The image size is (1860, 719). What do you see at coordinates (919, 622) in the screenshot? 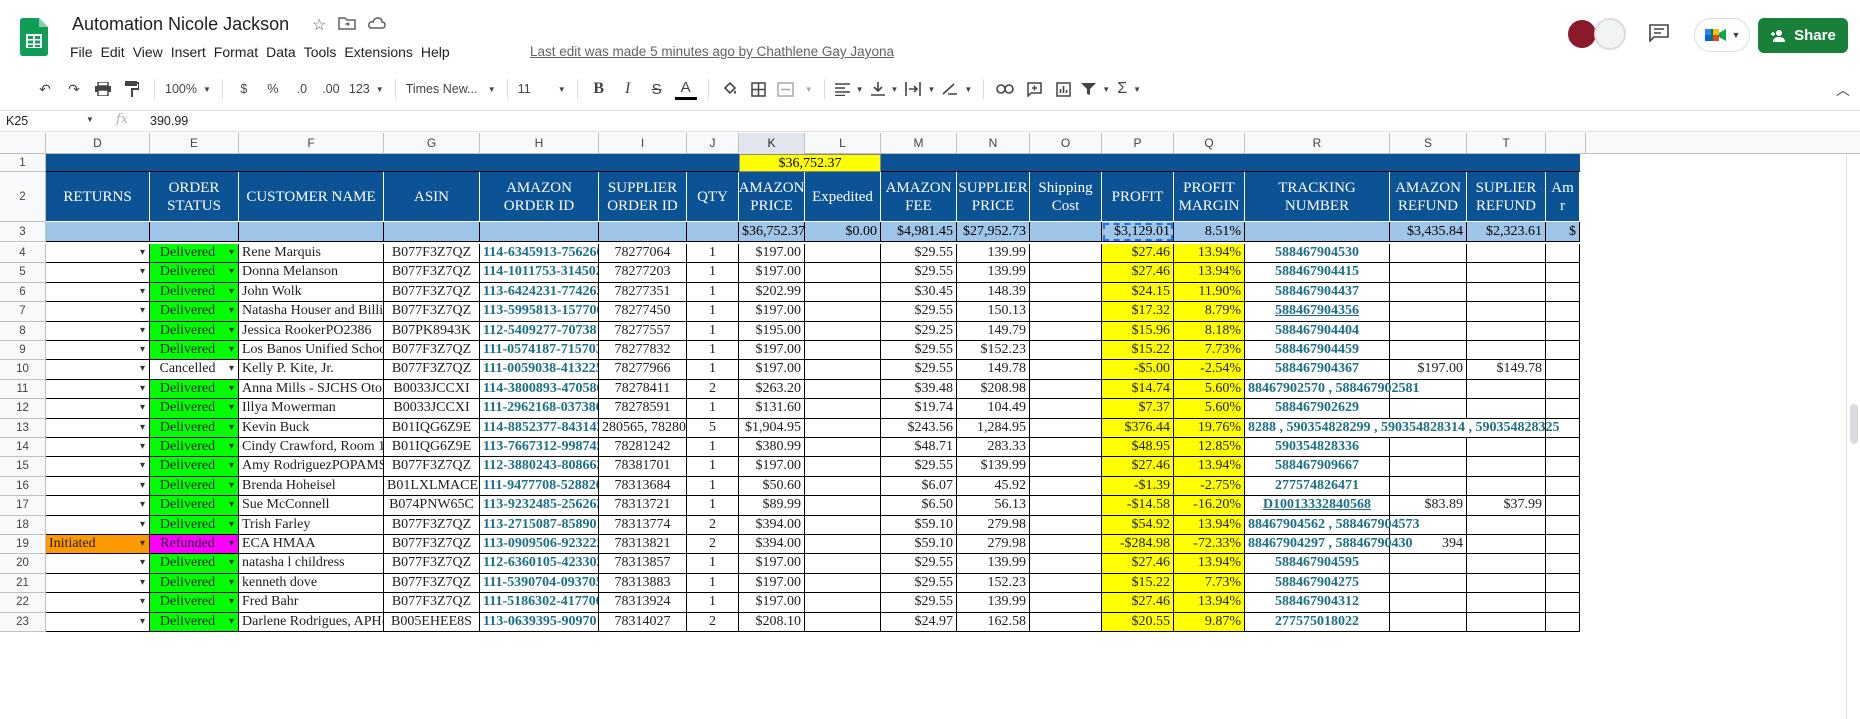
I see `cell-fee: $24.97` at bounding box center [919, 622].